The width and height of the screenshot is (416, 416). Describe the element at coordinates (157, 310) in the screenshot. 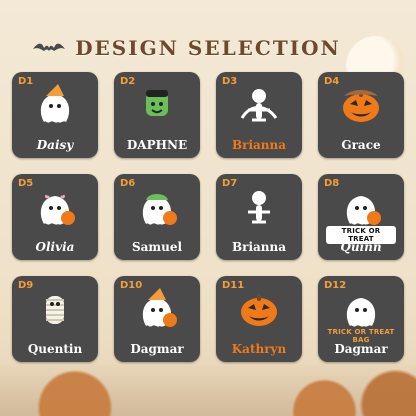

I see `ghost-witch-hat-pumpkin-icon` at that location.